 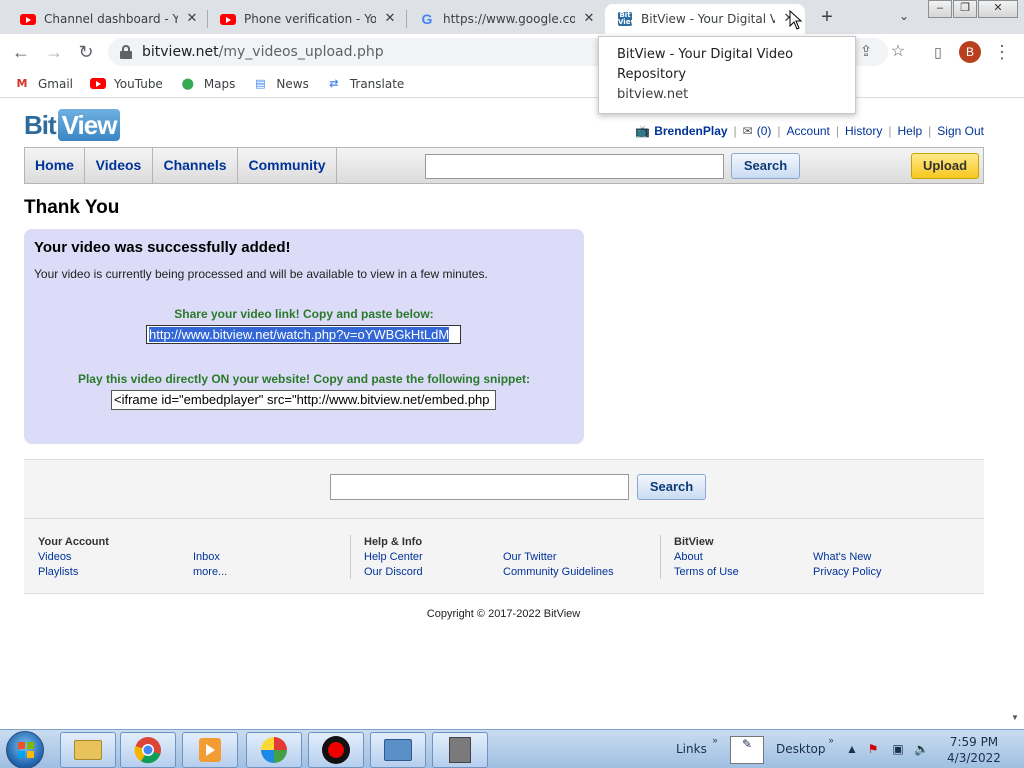 What do you see at coordinates (863, 131) in the screenshot?
I see `history-link: History` at bounding box center [863, 131].